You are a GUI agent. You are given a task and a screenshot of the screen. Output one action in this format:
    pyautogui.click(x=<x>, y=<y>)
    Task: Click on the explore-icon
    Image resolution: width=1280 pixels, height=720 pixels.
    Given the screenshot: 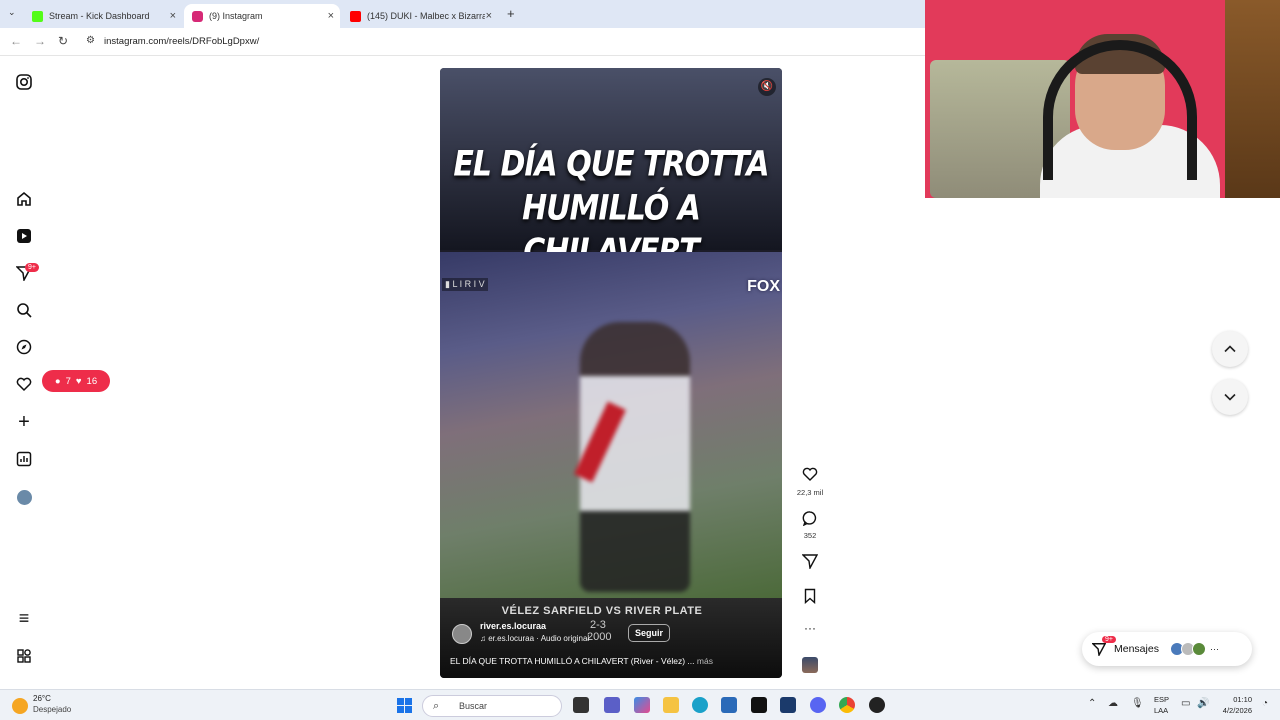 What is the action you would take?
    pyautogui.click(x=24, y=347)
    